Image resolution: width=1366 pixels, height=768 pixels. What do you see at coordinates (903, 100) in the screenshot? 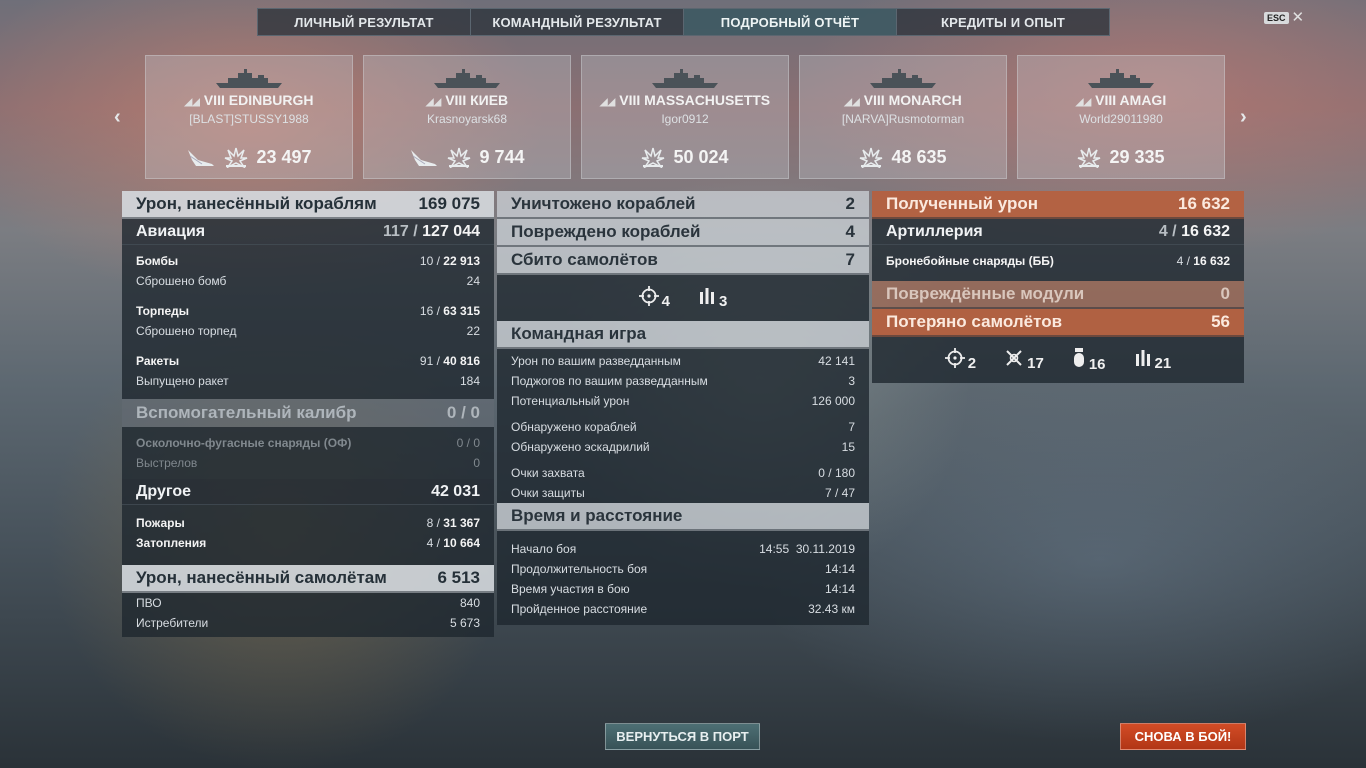
I see `ship-name: ◢◢ VIII MONARCH` at bounding box center [903, 100].